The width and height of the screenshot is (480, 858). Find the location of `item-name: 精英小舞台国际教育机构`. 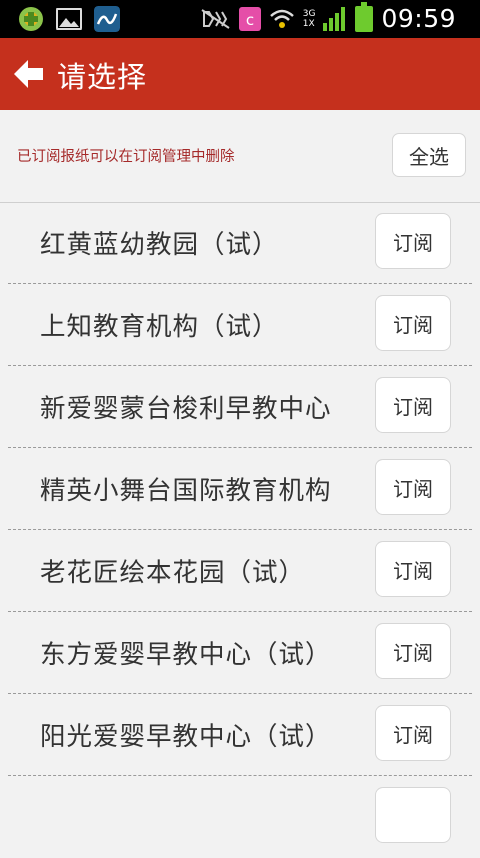

item-name: 精英小舞台国际教育机构 is located at coordinates (186, 491).